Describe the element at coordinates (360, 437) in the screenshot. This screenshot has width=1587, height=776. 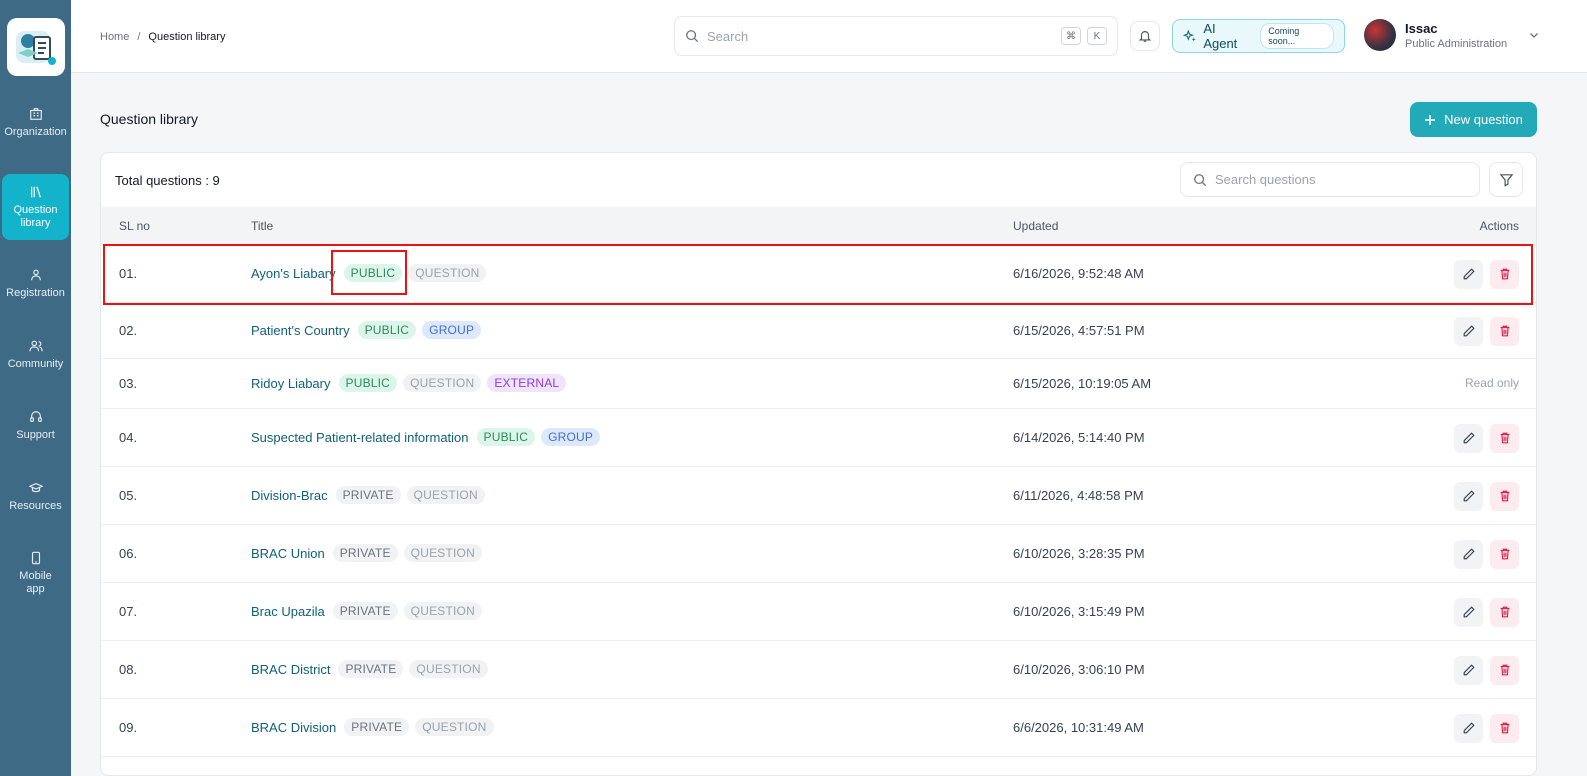
I see `row-title-link: Suspected Patient-related information` at that location.